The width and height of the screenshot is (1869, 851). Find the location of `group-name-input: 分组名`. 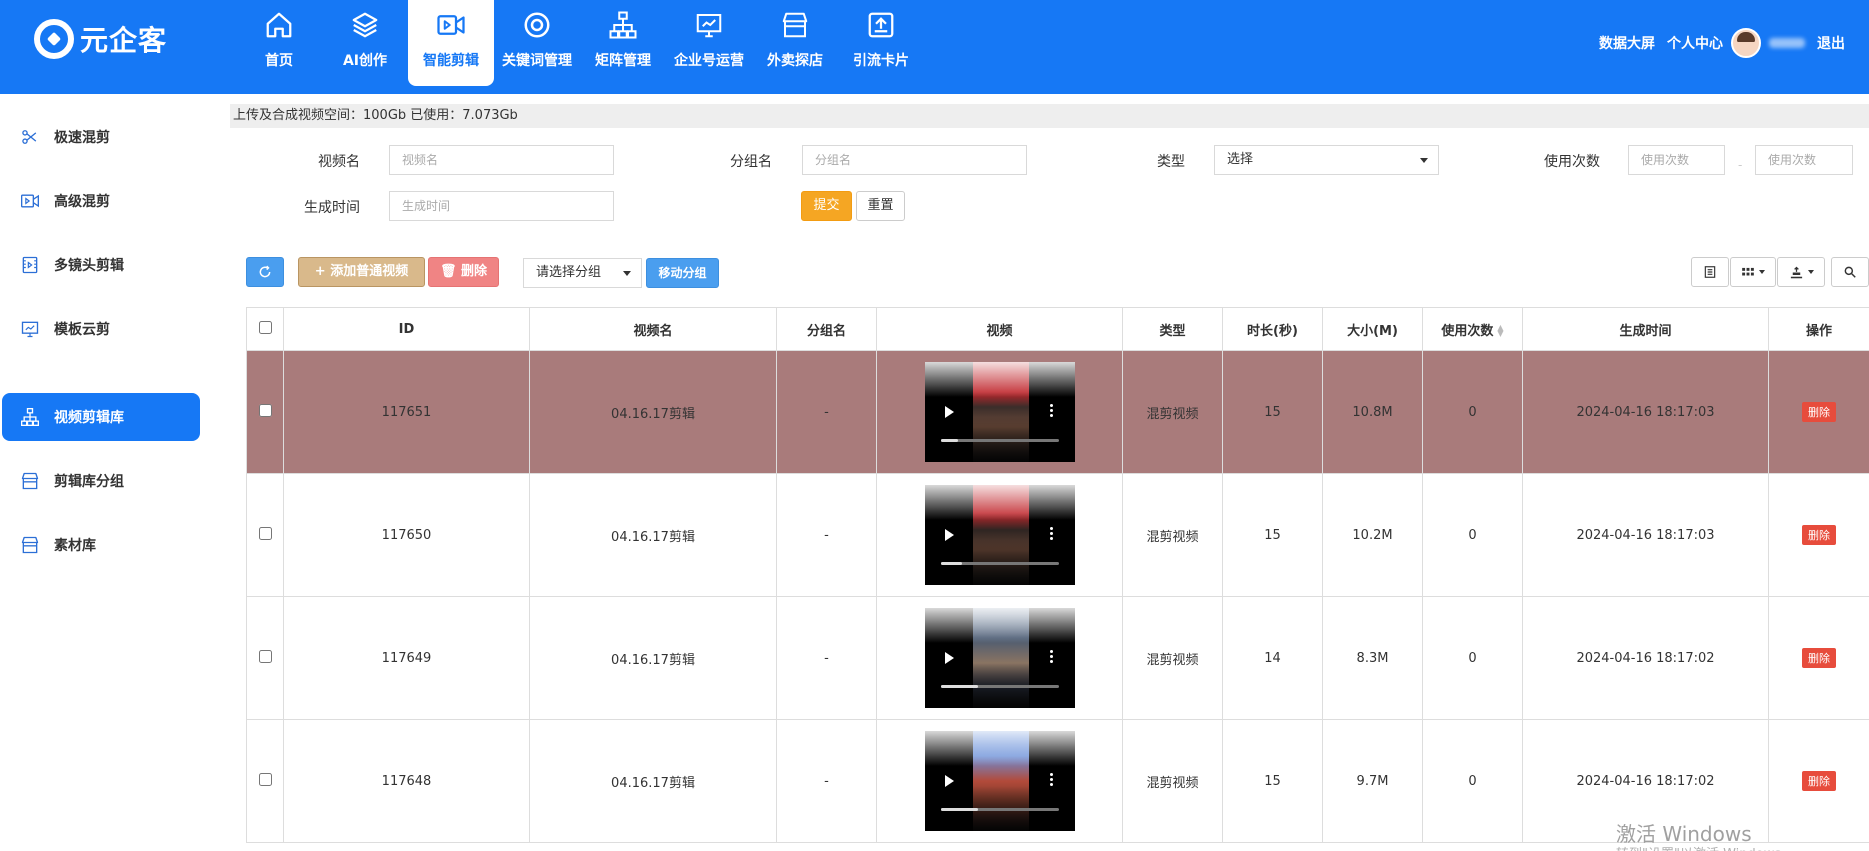

group-name-input: 分组名 is located at coordinates (914, 160).